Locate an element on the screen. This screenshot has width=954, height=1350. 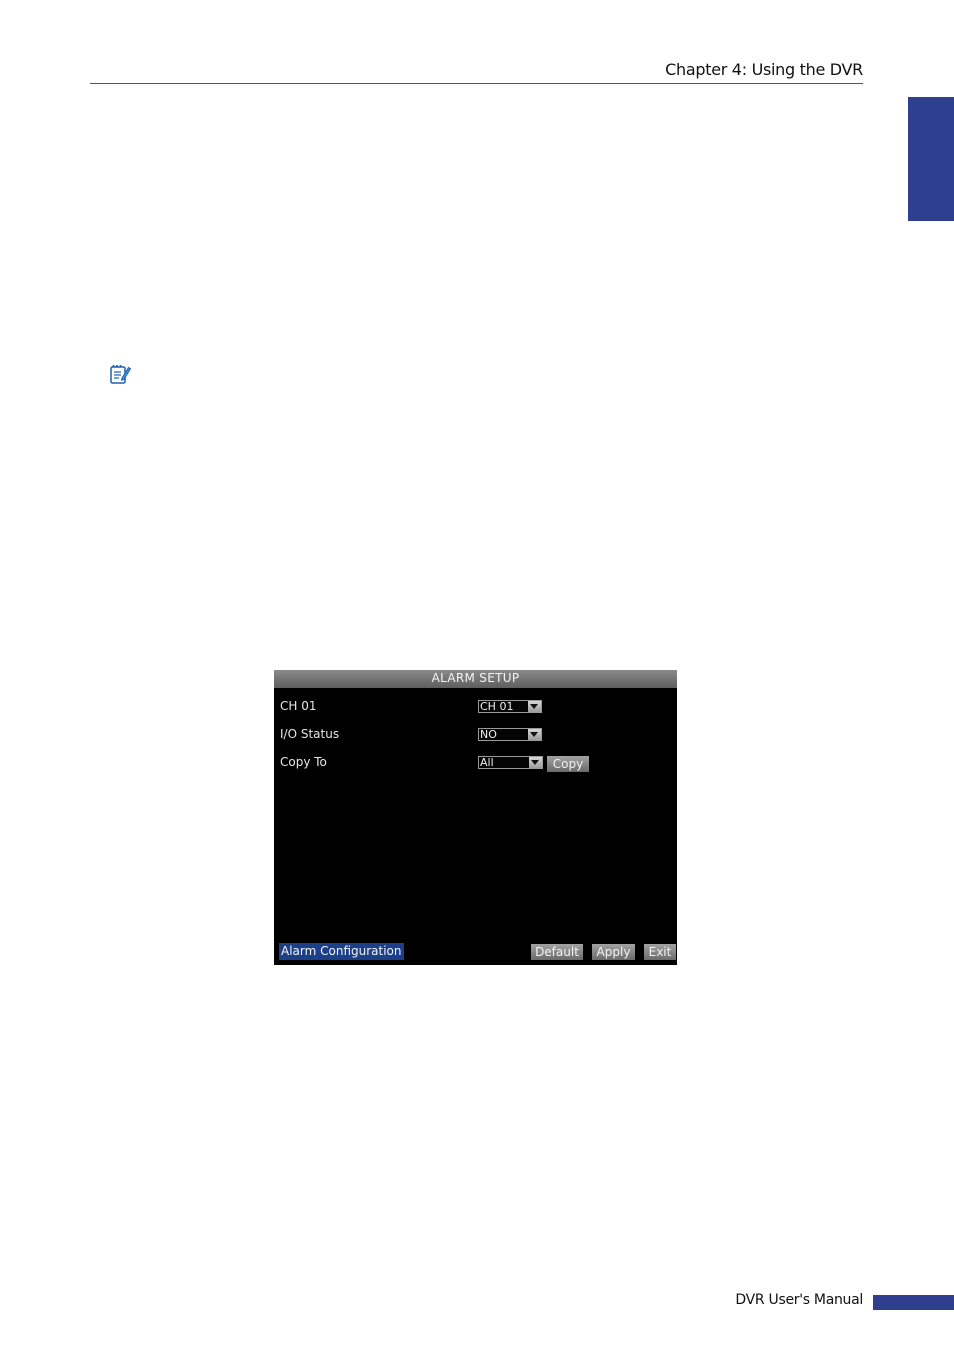
channel-select: CH 01 is located at coordinates (510, 706).